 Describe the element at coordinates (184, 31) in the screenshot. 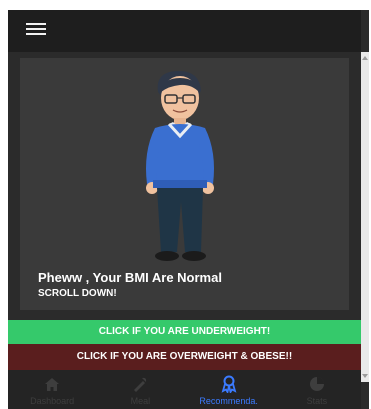

I see `top-app-bar` at that location.